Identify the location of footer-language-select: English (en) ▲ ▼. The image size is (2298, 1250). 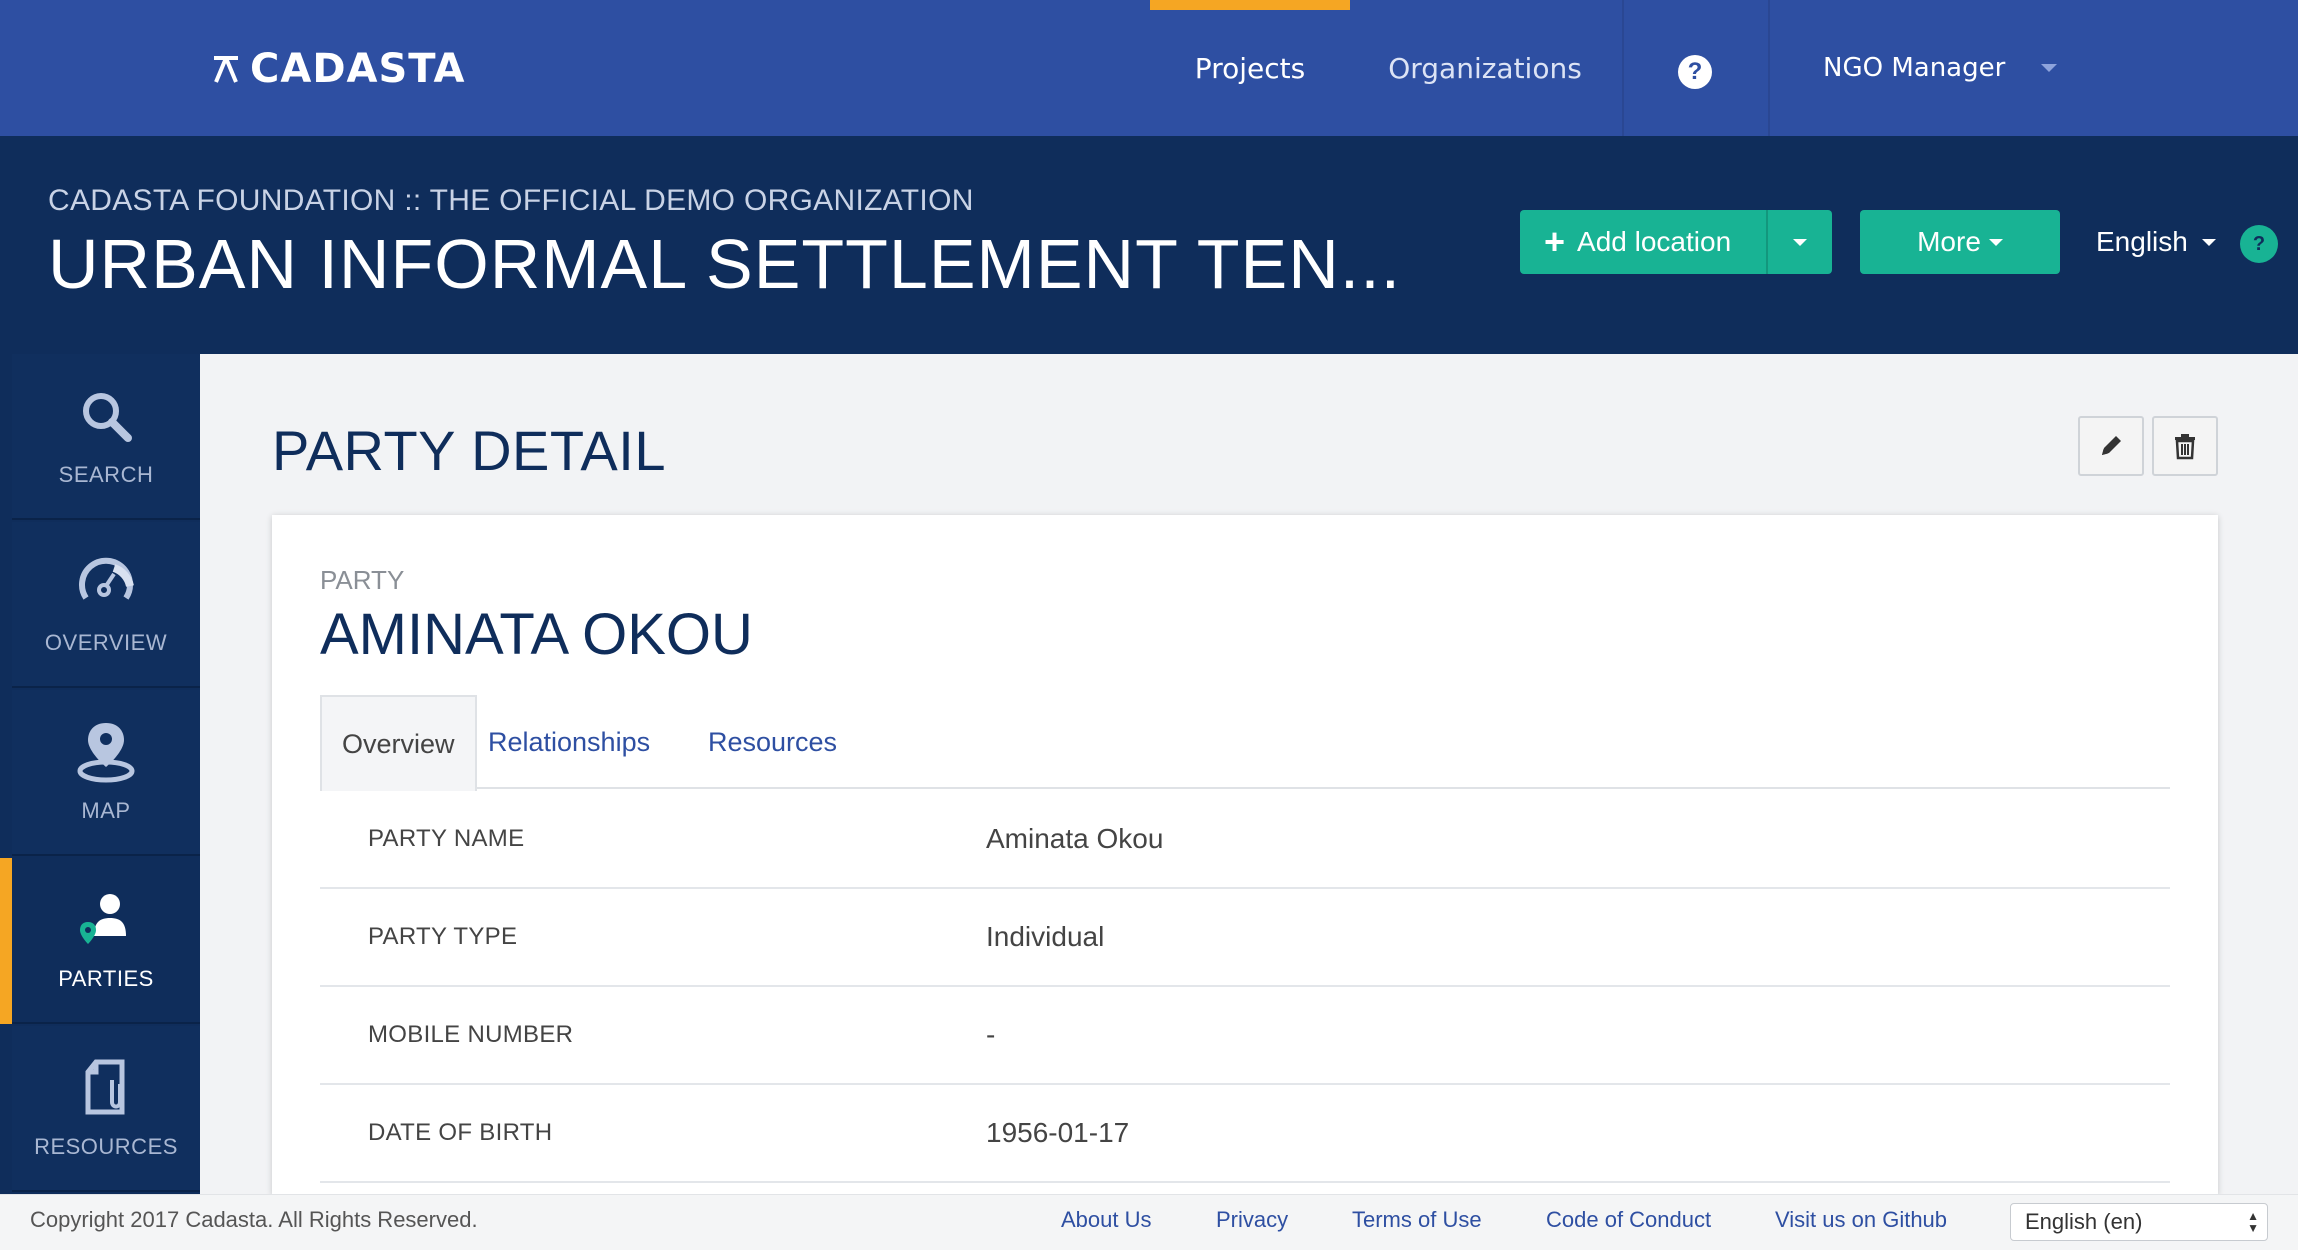
(2139, 1222).